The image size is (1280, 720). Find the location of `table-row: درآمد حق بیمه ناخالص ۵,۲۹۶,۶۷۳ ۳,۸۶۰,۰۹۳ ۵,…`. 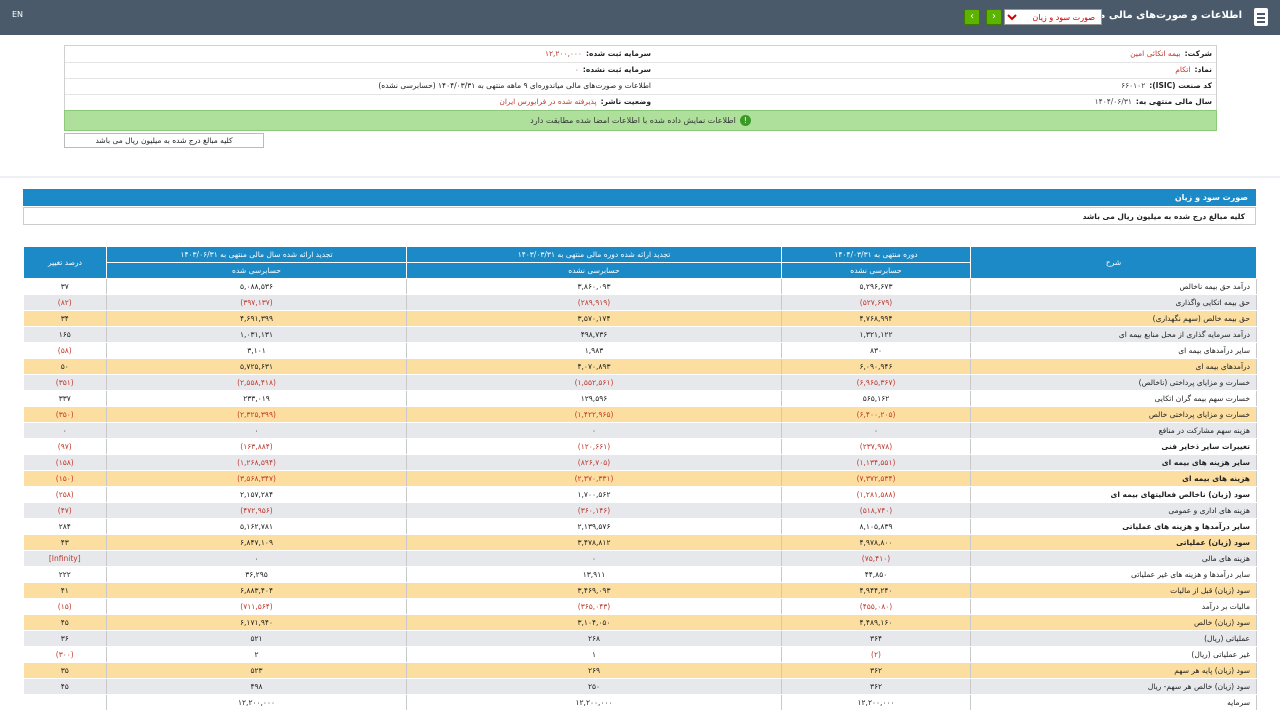

table-row: درآمد حق بیمه ناخالص ۵,۲۹۶,۶۷۳ ۳,۸۶۰,۰۹۳ ۵,… is located at coordinates (640, 286).